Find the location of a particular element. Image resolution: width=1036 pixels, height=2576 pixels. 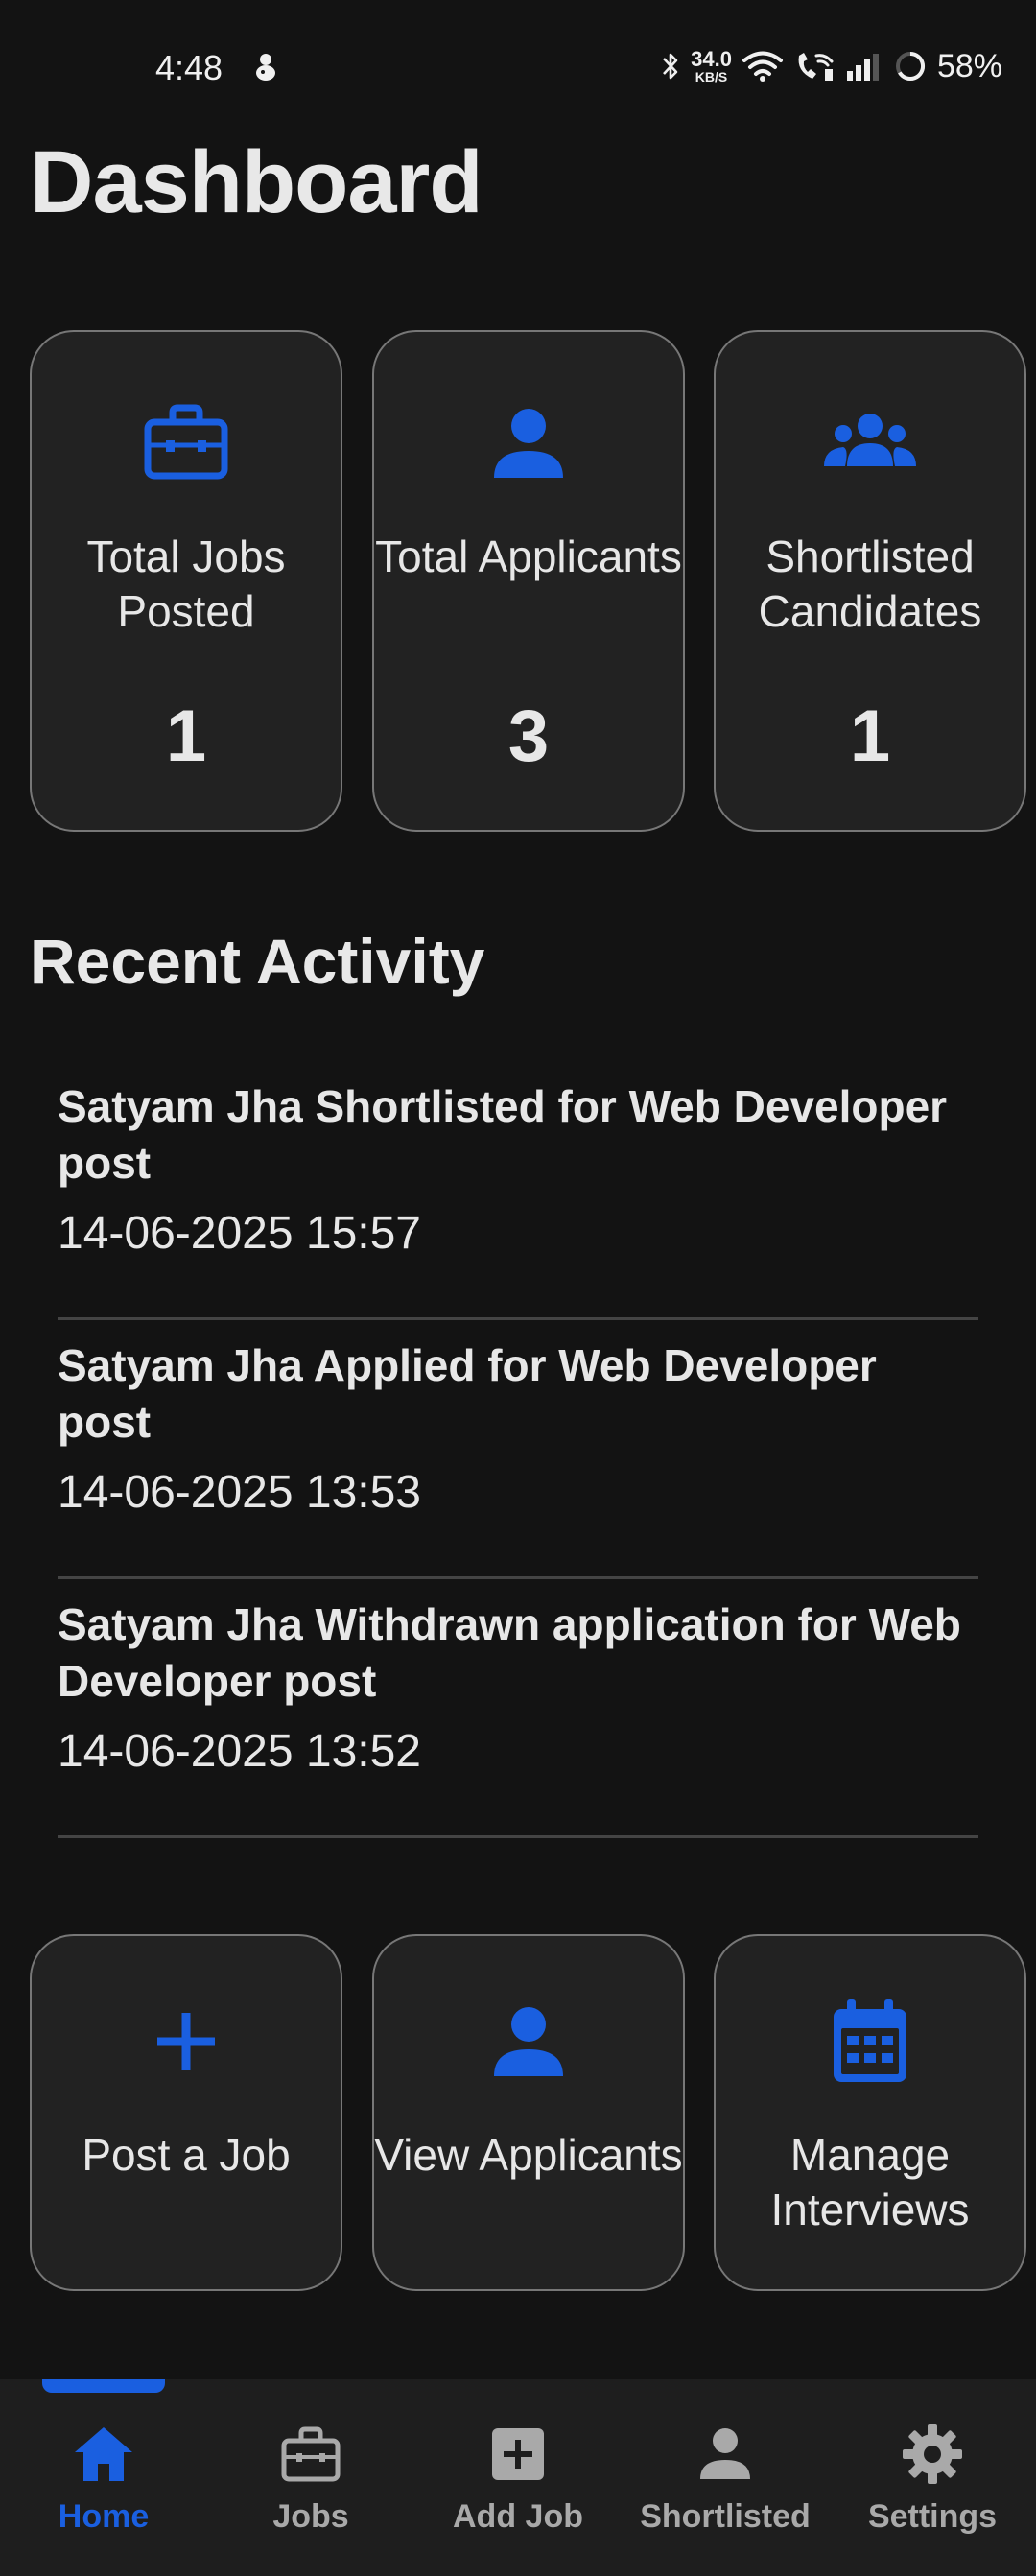

gear-icon is located at coordinates (932, 2454).